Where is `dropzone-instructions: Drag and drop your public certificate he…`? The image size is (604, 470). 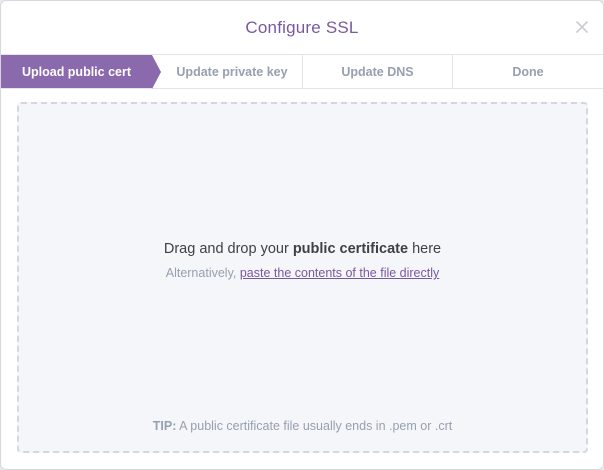
dropzone-instructions: Drag and drop your public certificate he… is located at coordinates (302, 249).